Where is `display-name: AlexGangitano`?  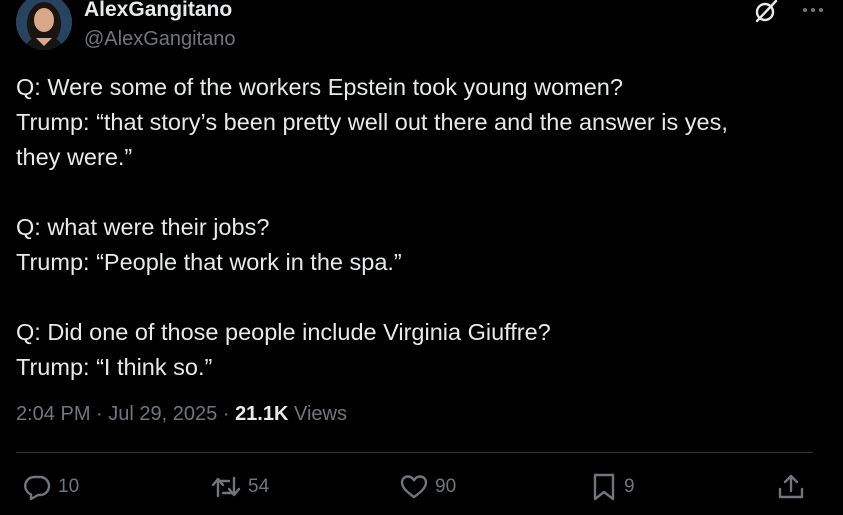
display-name: AlexGangitano is located at coordinates (158, 11).